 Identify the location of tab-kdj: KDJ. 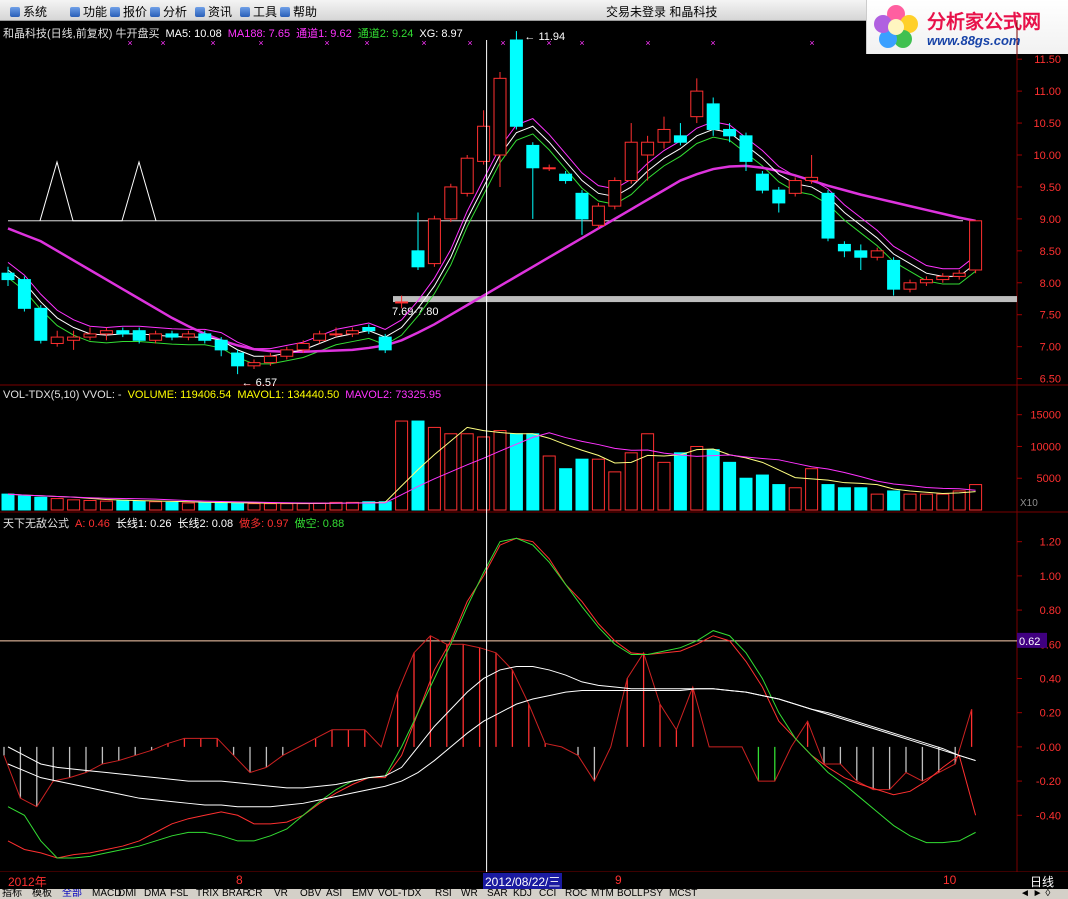
(522, 894).